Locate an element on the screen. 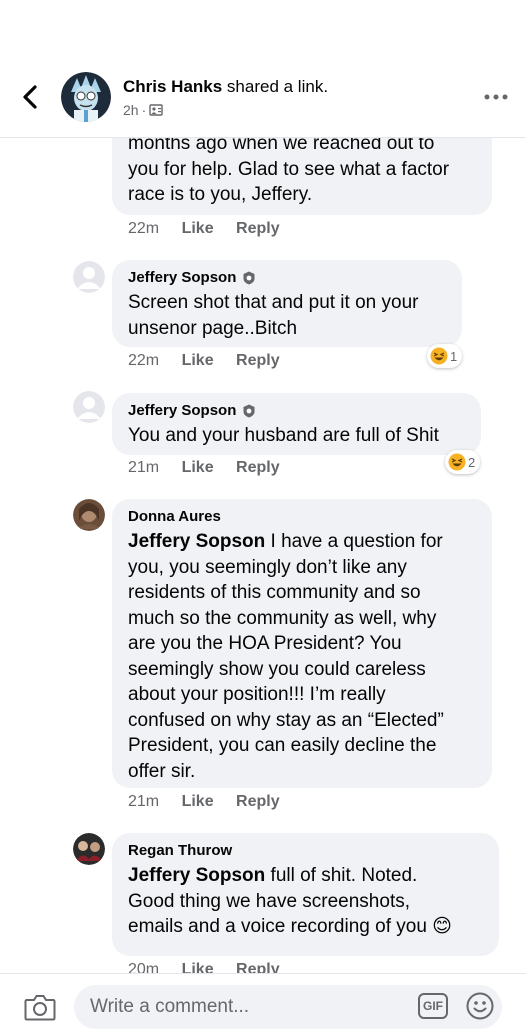  comment-actions: 20m Like Reply is located at coordinates (213, 967).